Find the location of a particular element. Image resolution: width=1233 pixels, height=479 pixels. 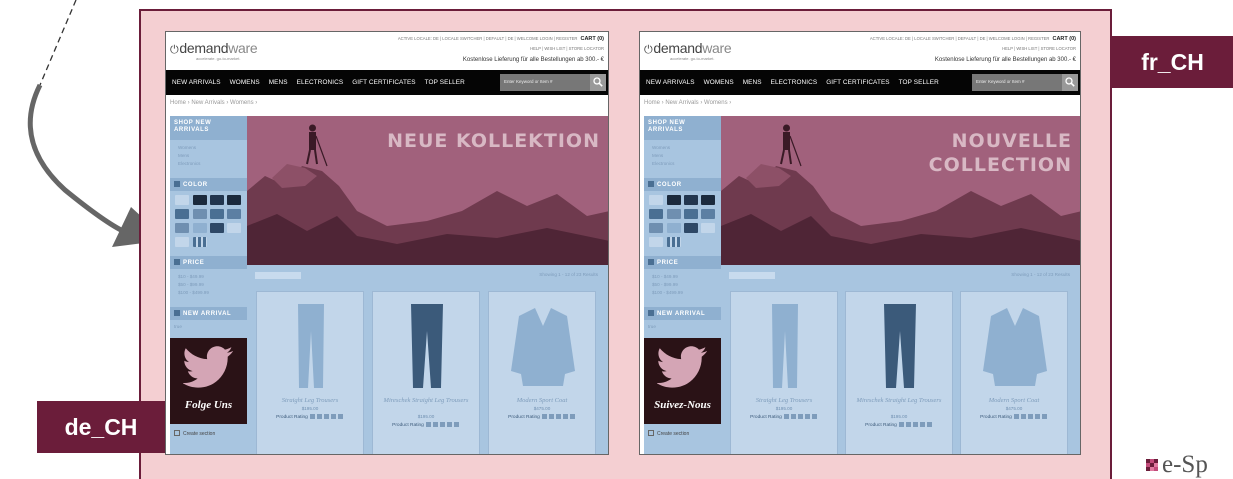

twitter-promo: Folge Uns is located at coordinates (208, 381).